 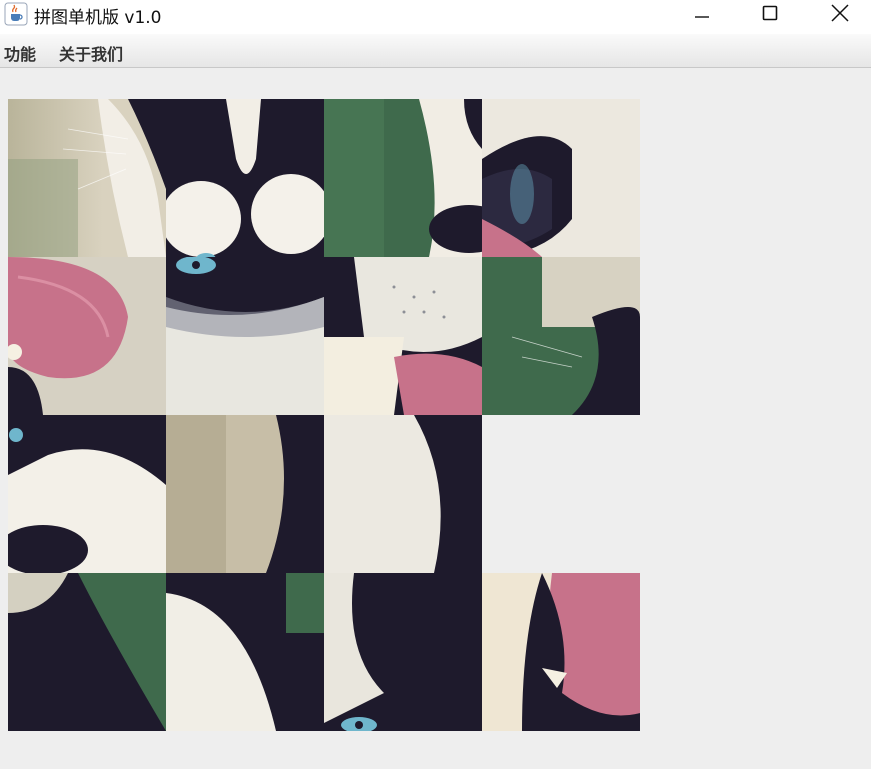 I want to click on close-icon, so click(x=840, y=13).